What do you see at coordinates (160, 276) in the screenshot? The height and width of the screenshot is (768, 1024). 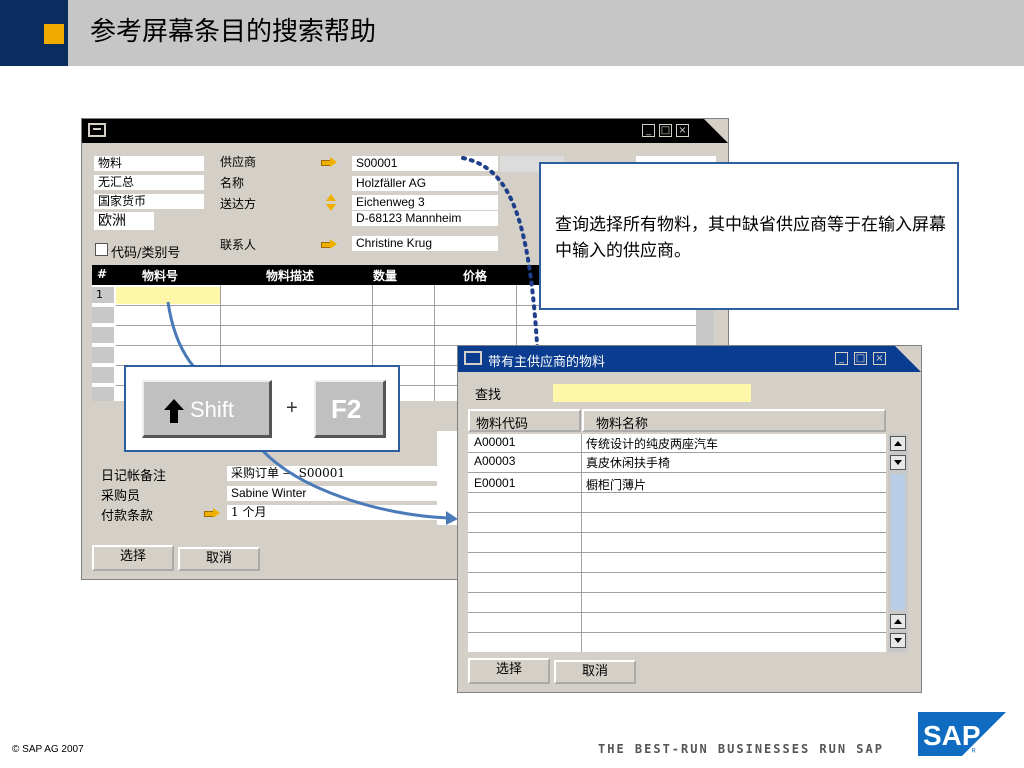 I see `grid-col-material-no: 物料号` at bounding box center [160, 276].